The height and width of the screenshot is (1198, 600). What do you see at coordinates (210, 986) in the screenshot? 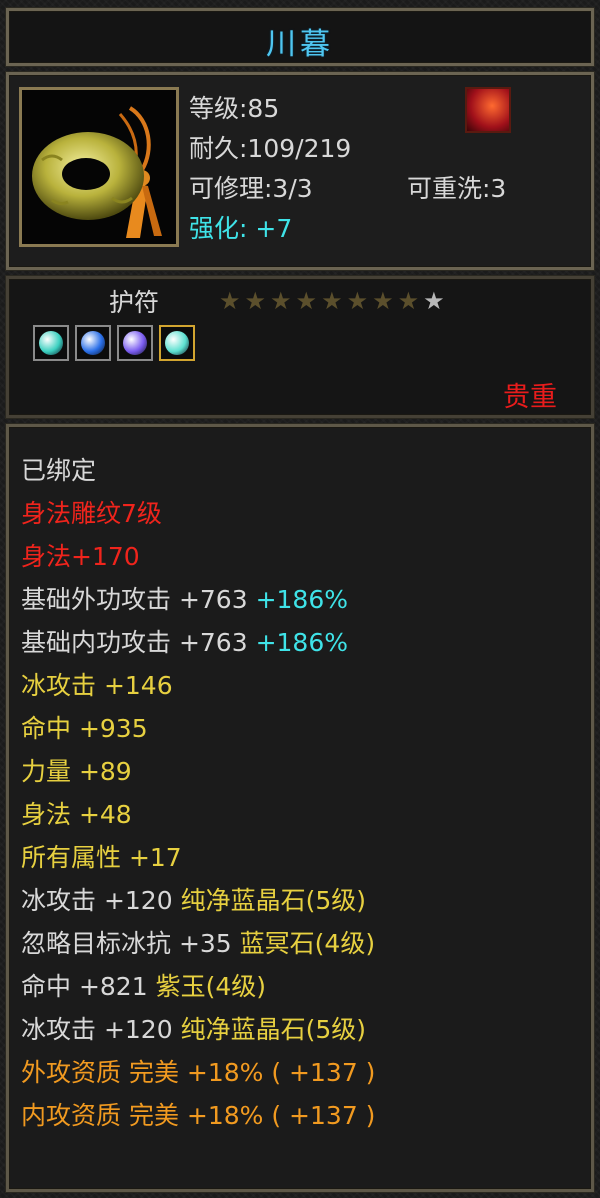
I see `attribute-text: 紫玉(4级)` at bounding box center [210, 986].